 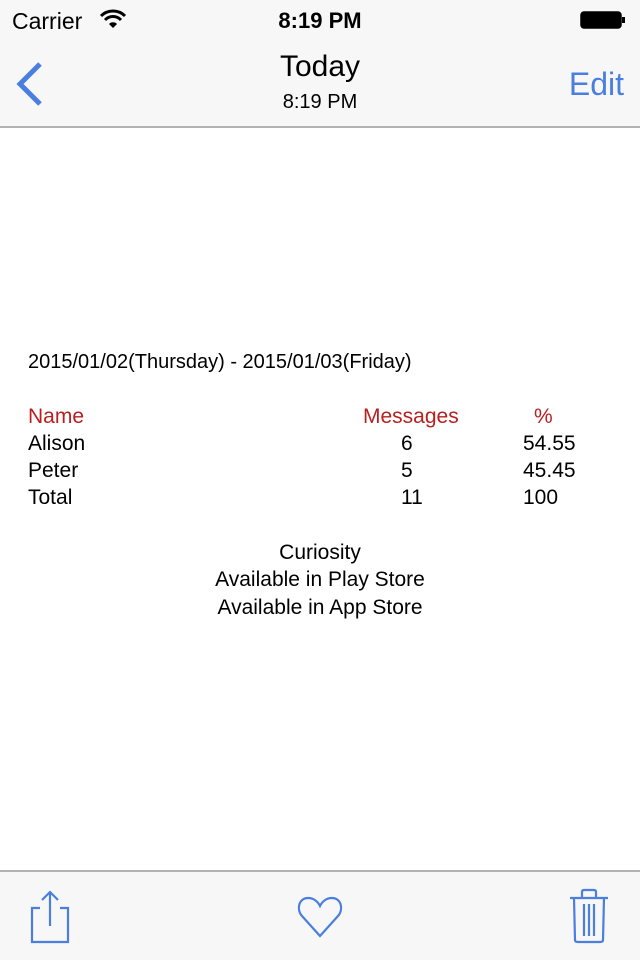 I want to click on trash-icon, so click(x=589, y=916).